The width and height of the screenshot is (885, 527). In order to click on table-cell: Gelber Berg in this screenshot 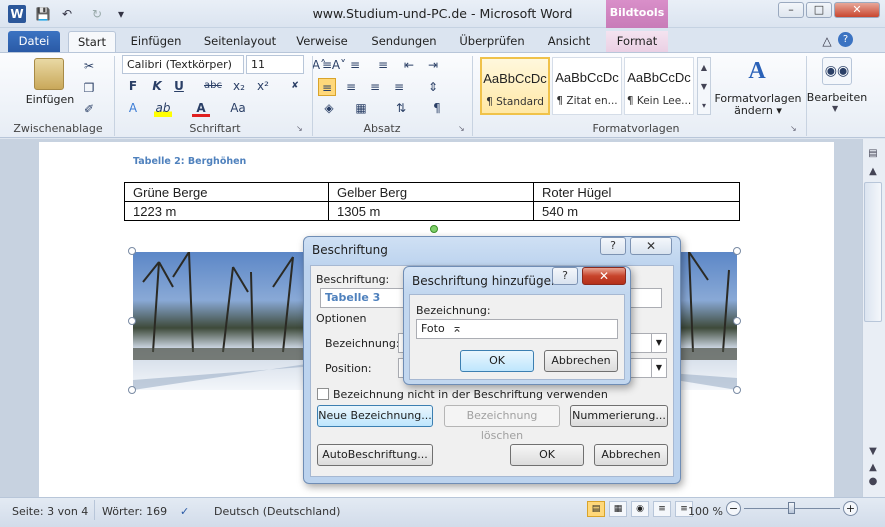, I will do `click(431, 192)`.